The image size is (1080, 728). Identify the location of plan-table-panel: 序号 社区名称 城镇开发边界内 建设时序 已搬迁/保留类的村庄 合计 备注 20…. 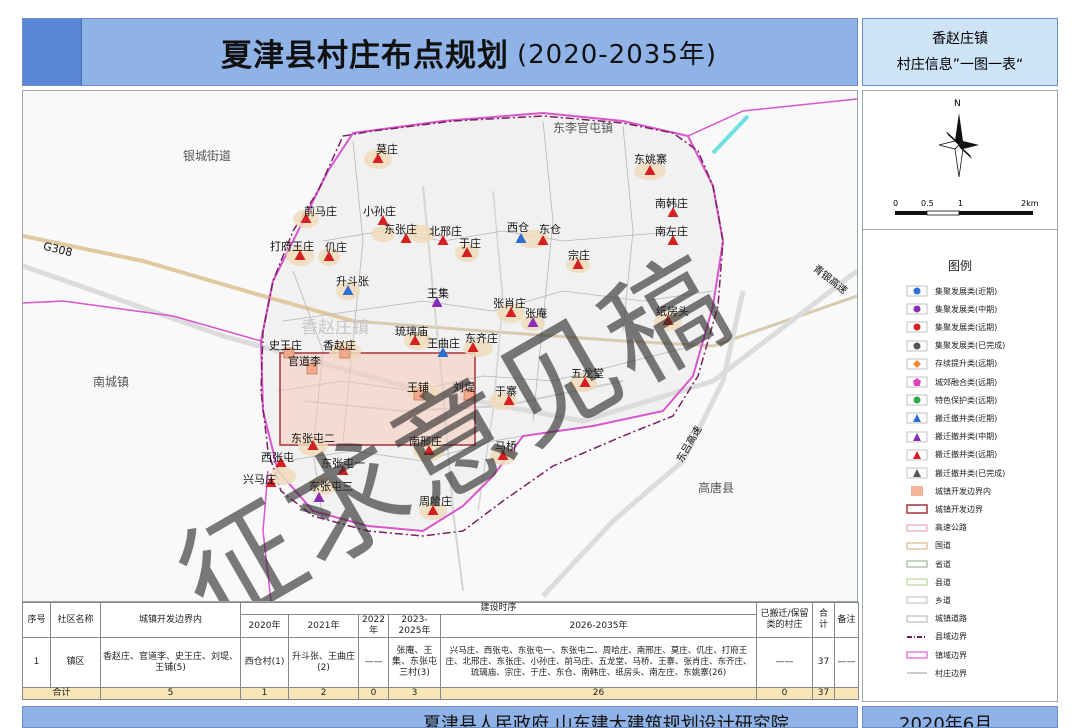
(440, 654).